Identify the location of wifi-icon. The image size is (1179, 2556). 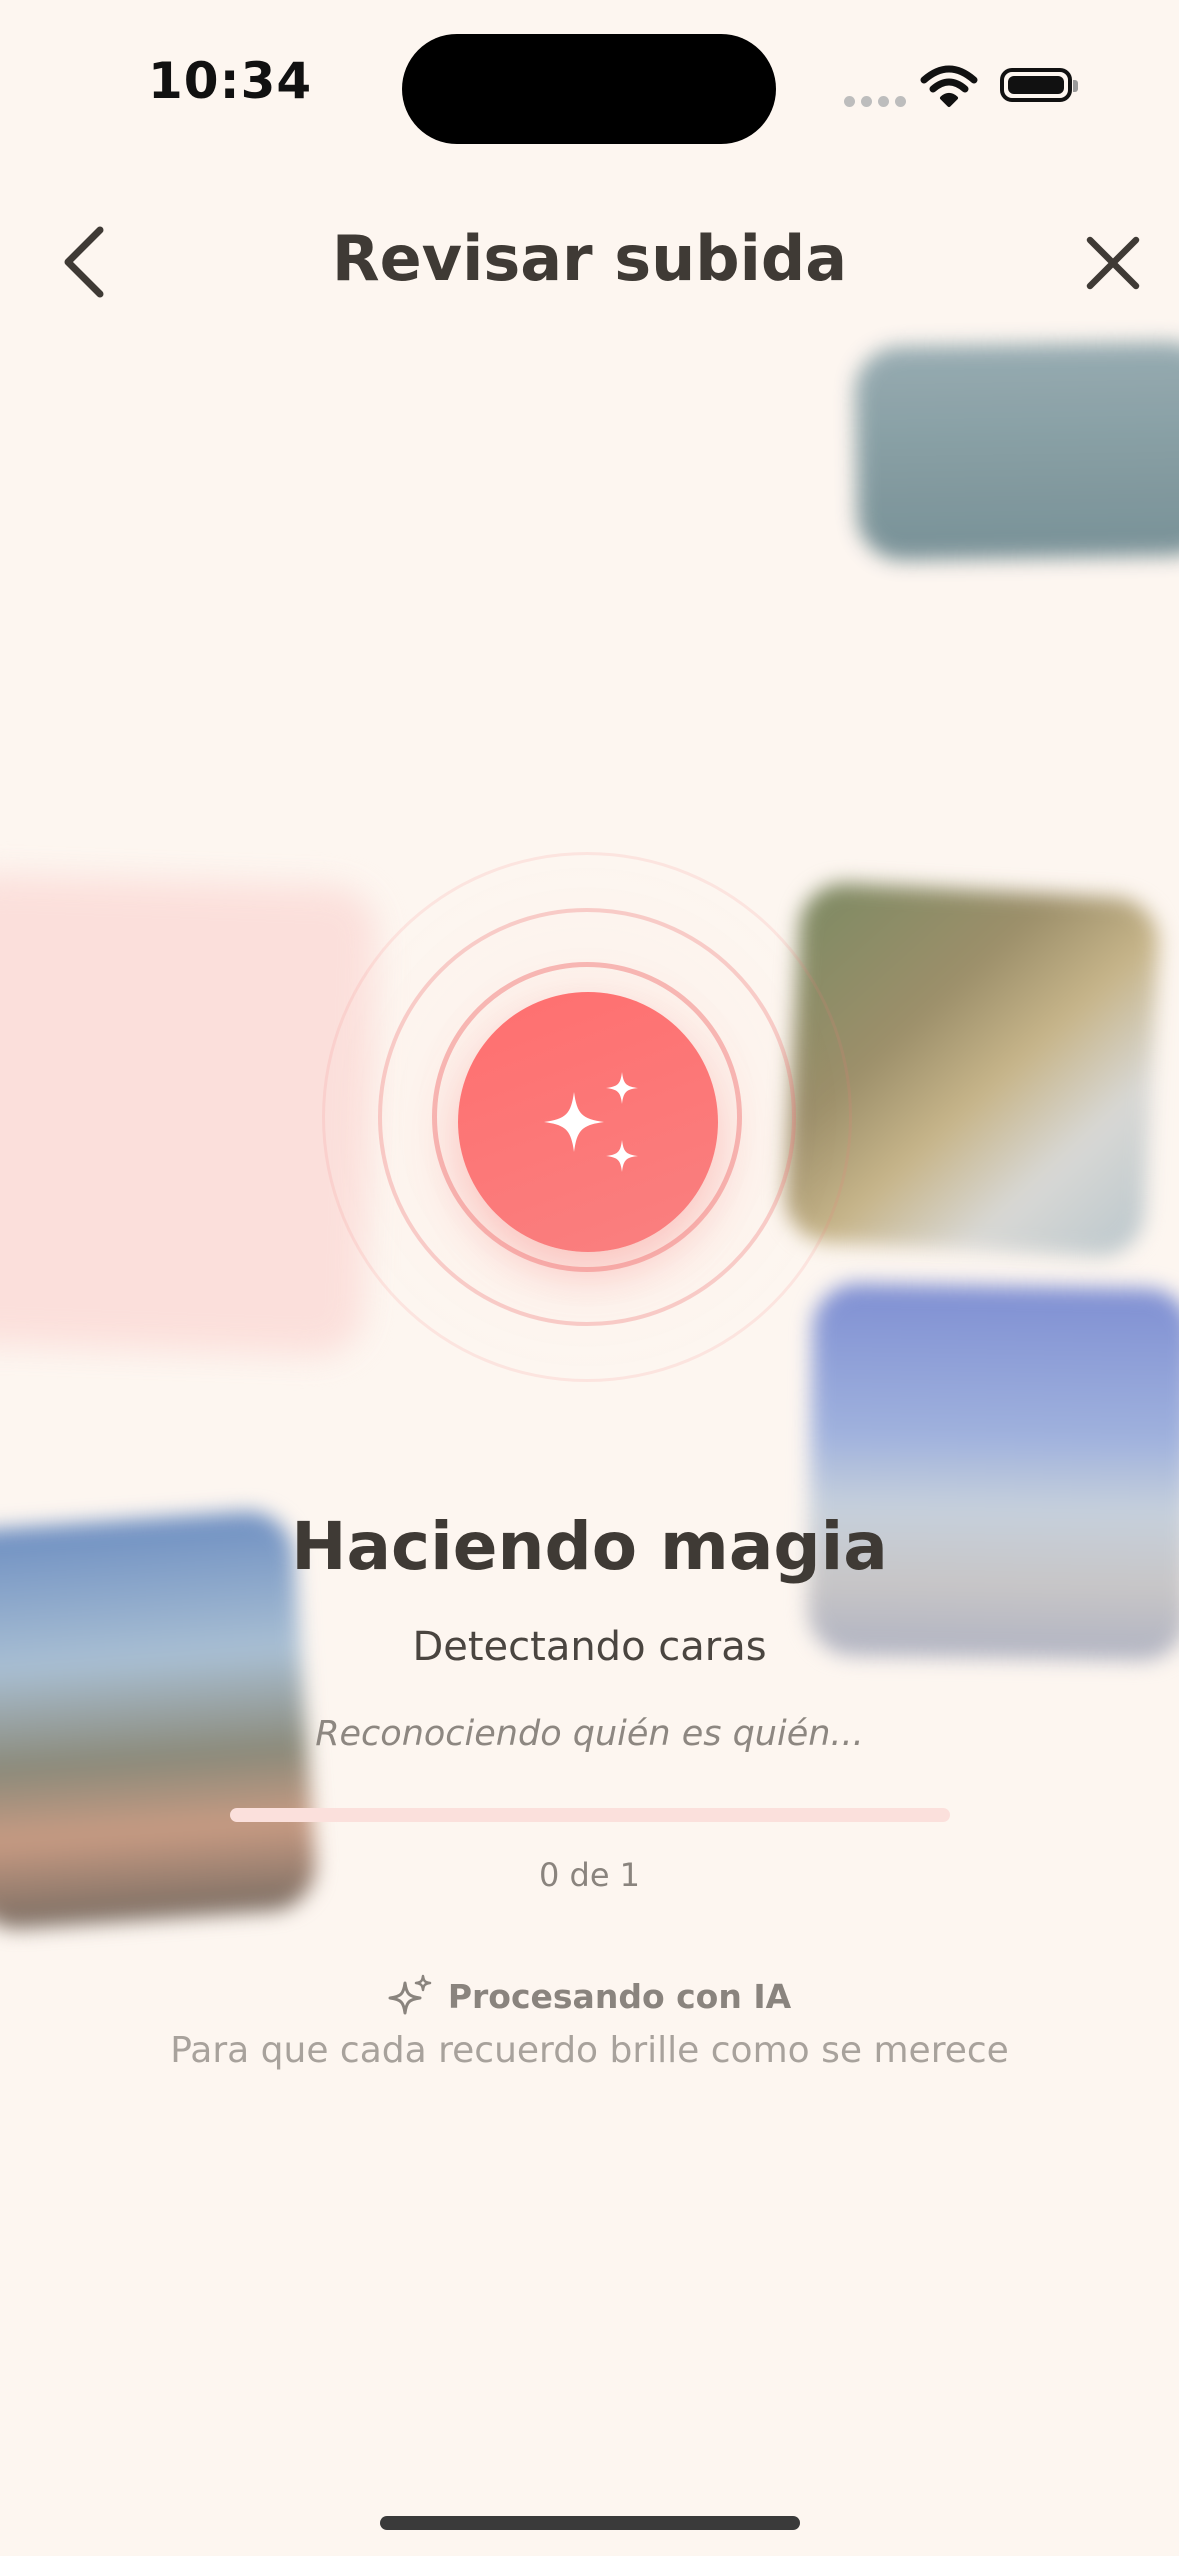
(949, 86).